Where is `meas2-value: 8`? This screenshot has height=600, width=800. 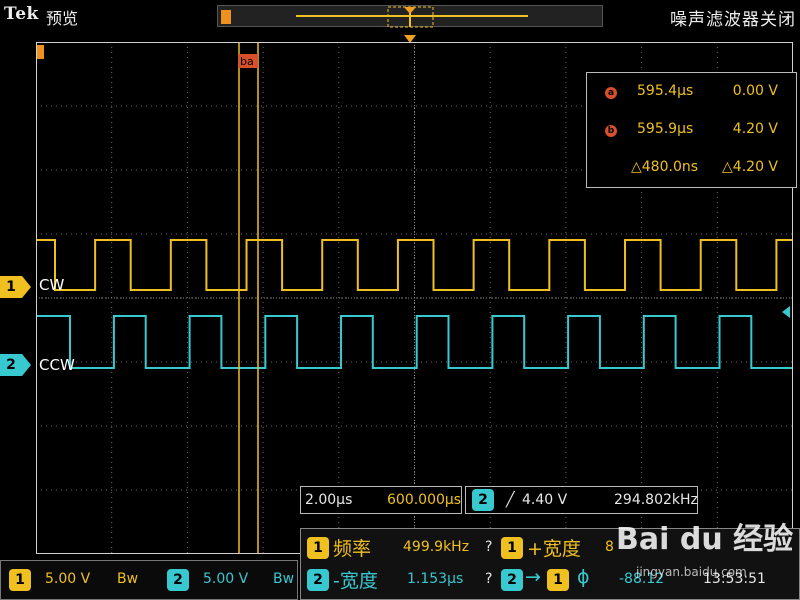 meas2-value: 8 is located at coordinates (609, 547).